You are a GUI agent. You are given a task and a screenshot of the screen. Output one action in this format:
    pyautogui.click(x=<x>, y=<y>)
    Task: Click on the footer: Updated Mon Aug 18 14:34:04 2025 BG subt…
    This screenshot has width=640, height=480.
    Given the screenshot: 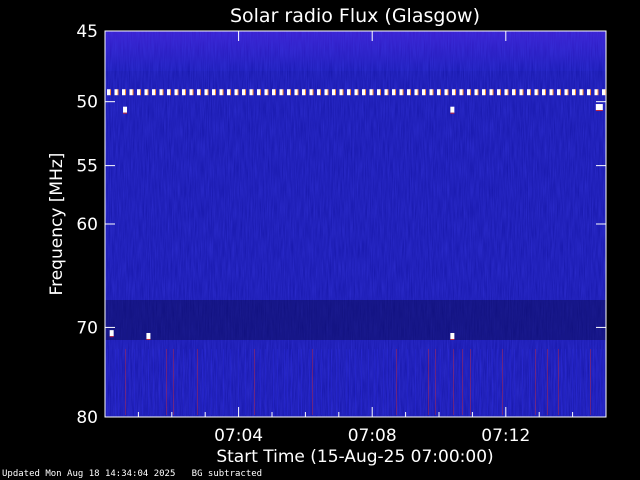 What is the action you would take?
    pyautogui.click(x=132, y=474)
    